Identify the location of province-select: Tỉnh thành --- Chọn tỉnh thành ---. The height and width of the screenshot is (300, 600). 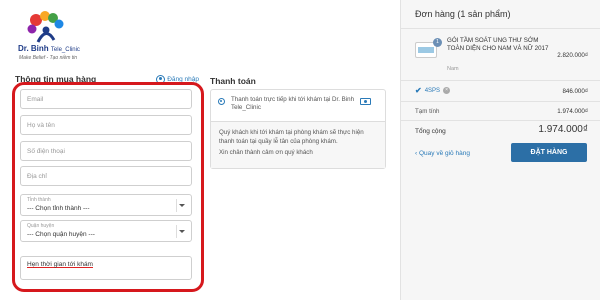
(106, 205).